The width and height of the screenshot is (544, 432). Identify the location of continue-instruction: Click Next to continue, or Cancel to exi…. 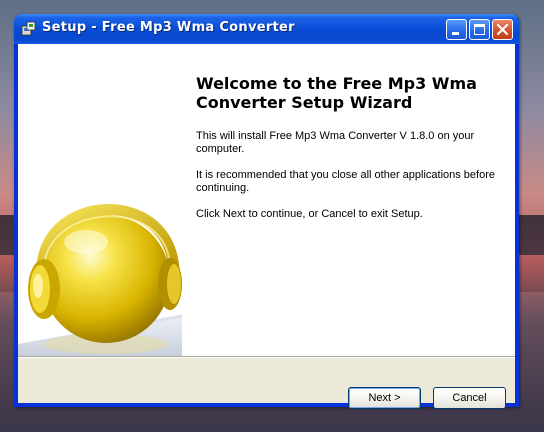
(309, 214).